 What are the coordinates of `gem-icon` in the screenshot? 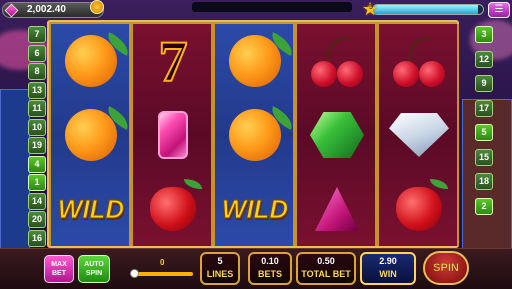 It's located at (11, 10).